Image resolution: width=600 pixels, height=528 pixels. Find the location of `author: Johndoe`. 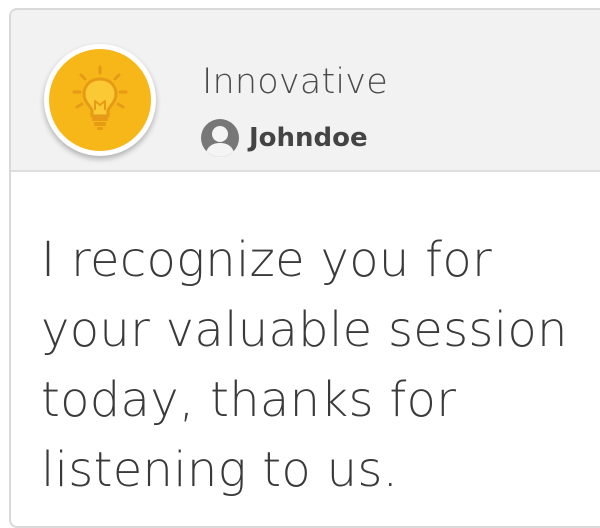

author: Johndoe is located at coordinates (284, 138).